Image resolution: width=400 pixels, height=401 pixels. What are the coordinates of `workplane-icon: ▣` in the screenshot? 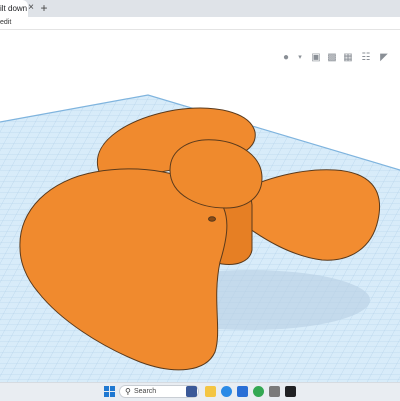 It's located at (316, 58).